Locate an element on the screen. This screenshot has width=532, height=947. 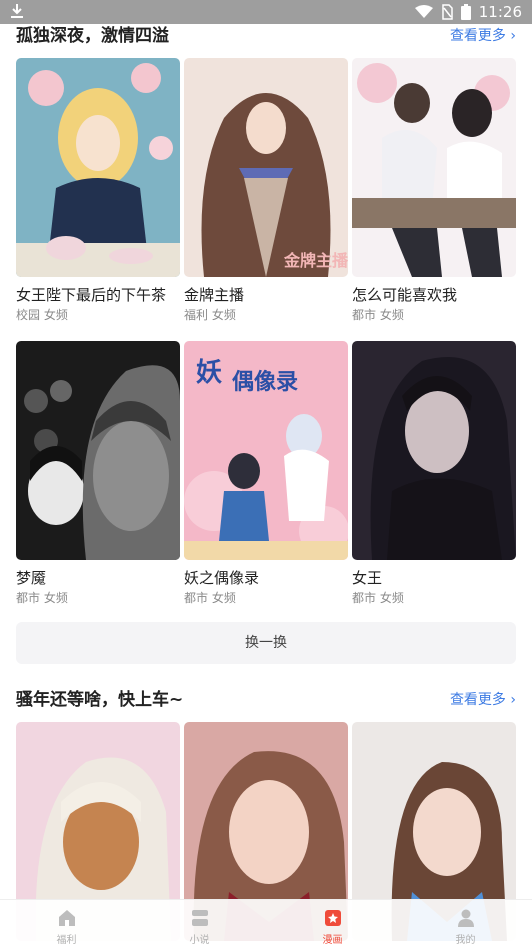
comic-cover: 金牌主播 is located at coordinates (266, 167).